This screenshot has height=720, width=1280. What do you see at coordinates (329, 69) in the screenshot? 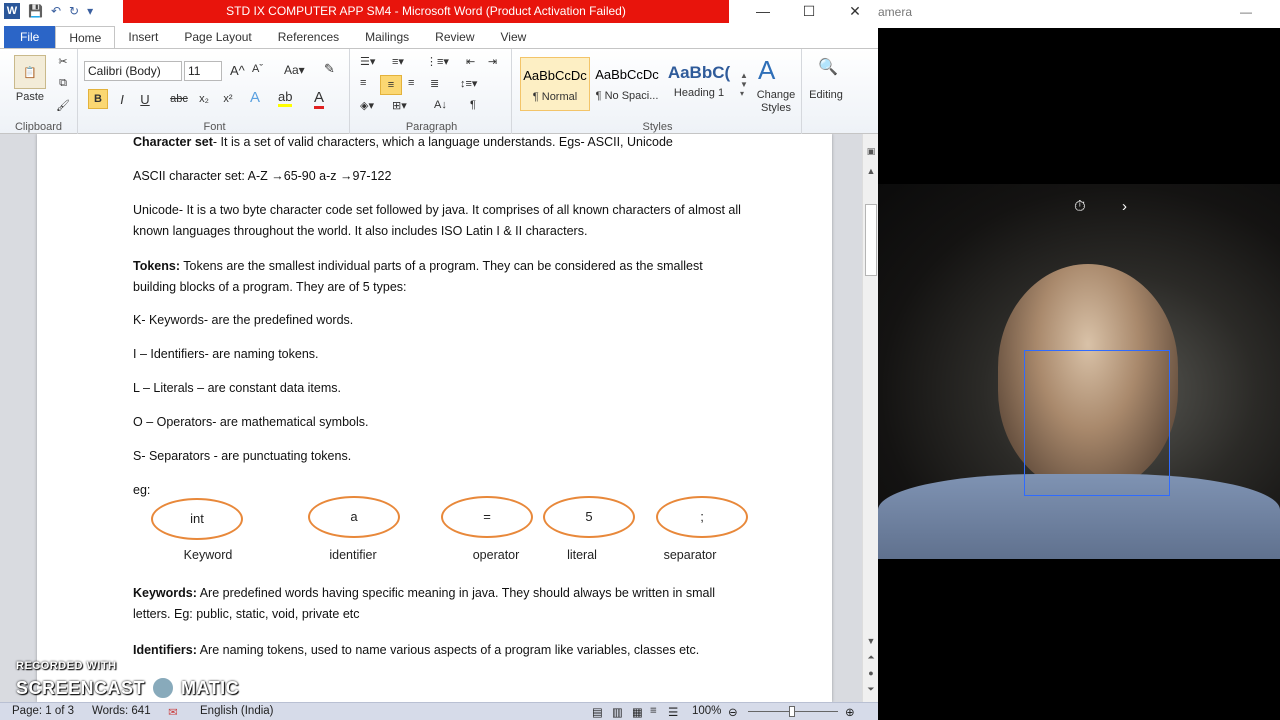
I see `clear-formatting-icon: ✎` at bounding box center [329, 69].